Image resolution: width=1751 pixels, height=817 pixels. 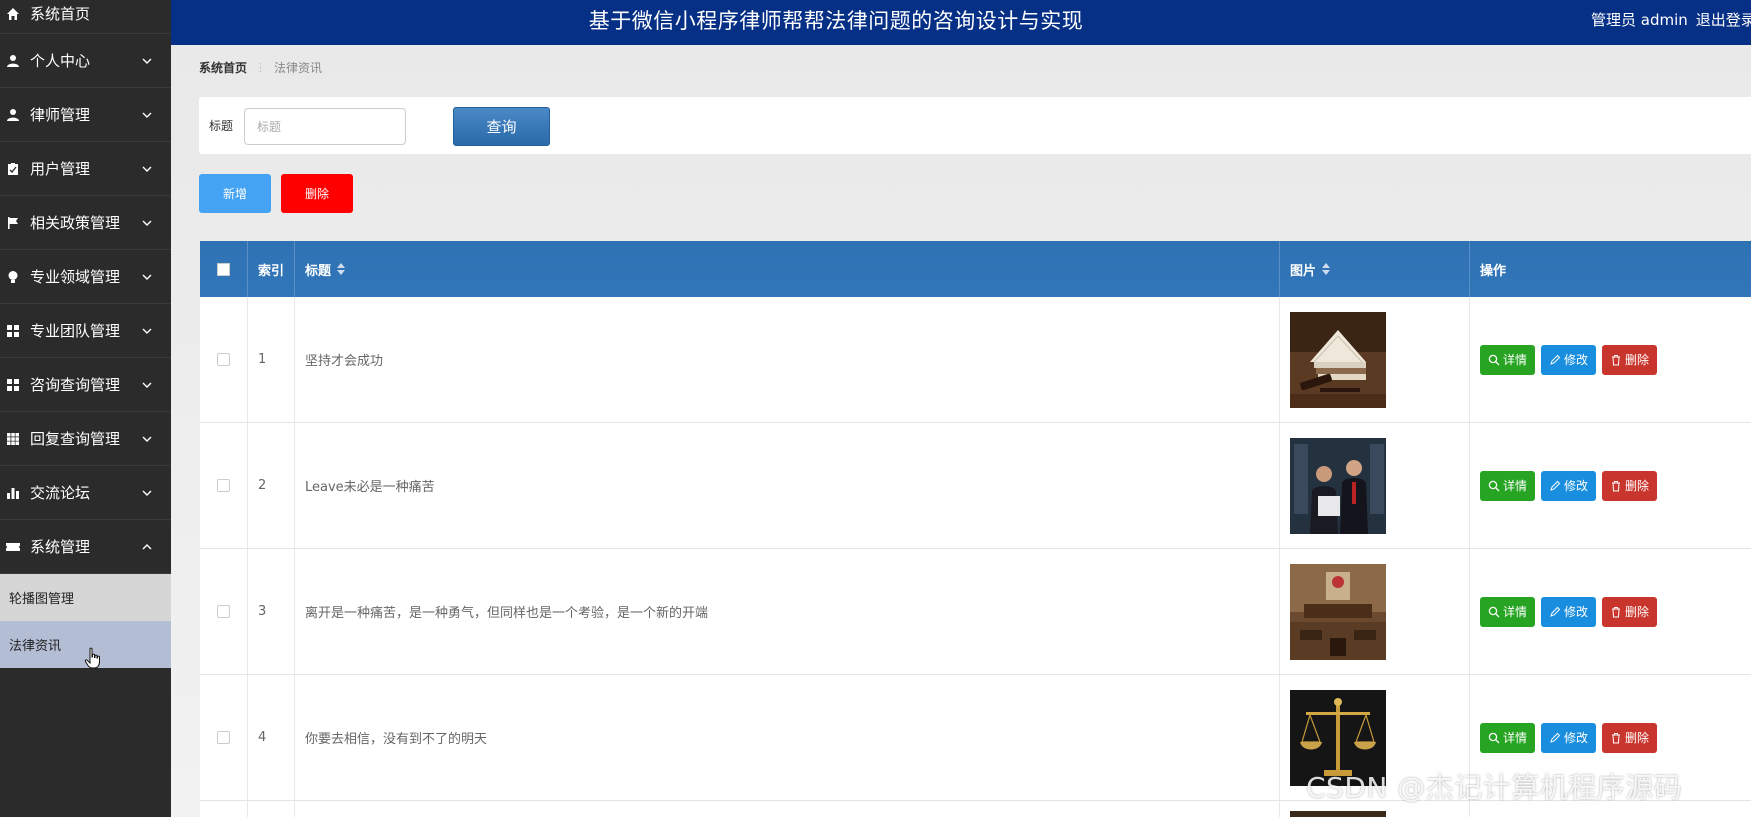 I want to click on logout-link: 退出登录, so click(x=1723, y=20).